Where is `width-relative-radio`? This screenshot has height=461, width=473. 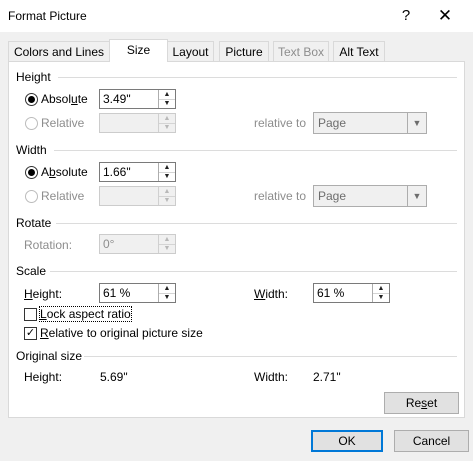
width-relative-radio is located at coordinates (31, 196).